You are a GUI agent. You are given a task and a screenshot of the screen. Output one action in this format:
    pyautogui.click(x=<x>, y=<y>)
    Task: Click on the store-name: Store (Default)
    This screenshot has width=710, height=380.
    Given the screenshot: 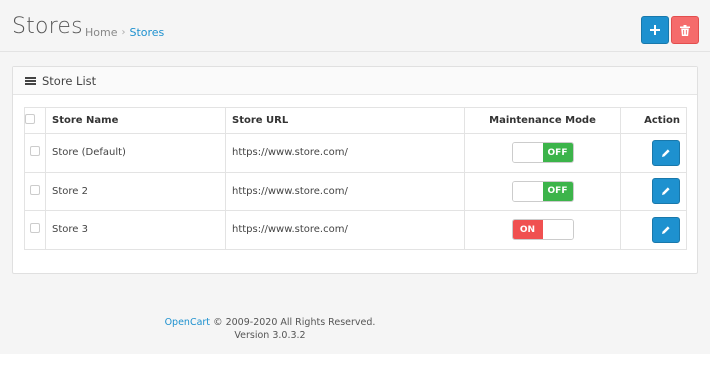 What is the action you would take?
    pyautogui.click(x=135, y=153)
    